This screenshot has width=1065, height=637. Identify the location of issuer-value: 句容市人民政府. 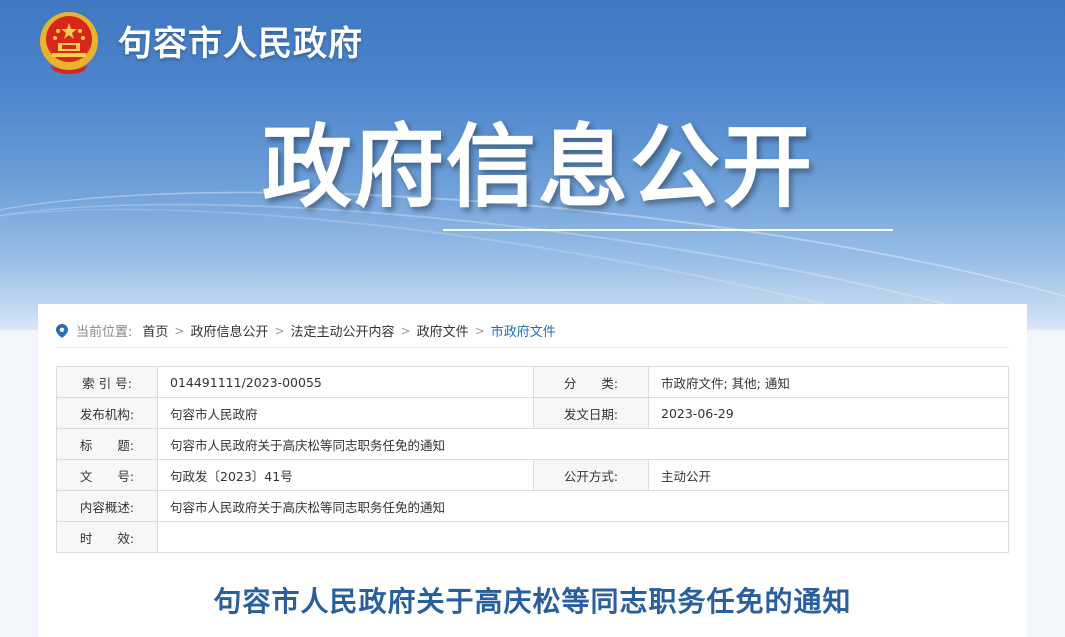
(345, 413).